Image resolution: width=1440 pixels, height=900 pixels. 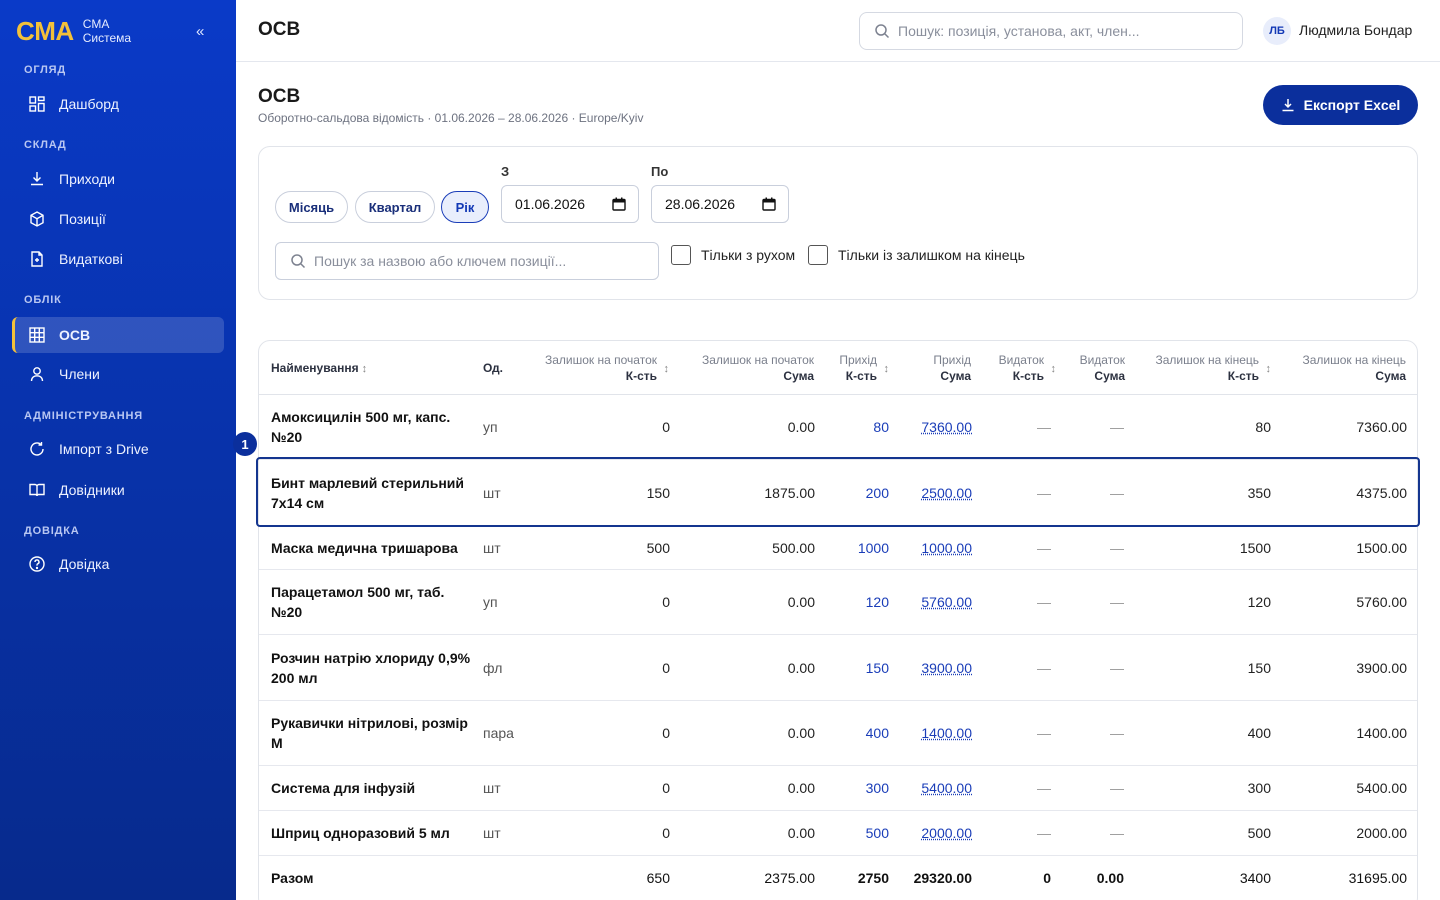 What do you see at coordinates (946, 548) in the screenshot?
I see `cell-in-sum: 1000.00` at bounding box center [946, 548].